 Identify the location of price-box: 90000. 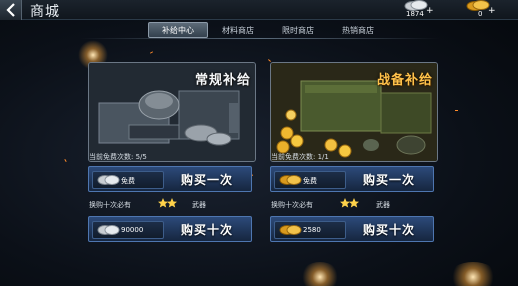
(128, 230).